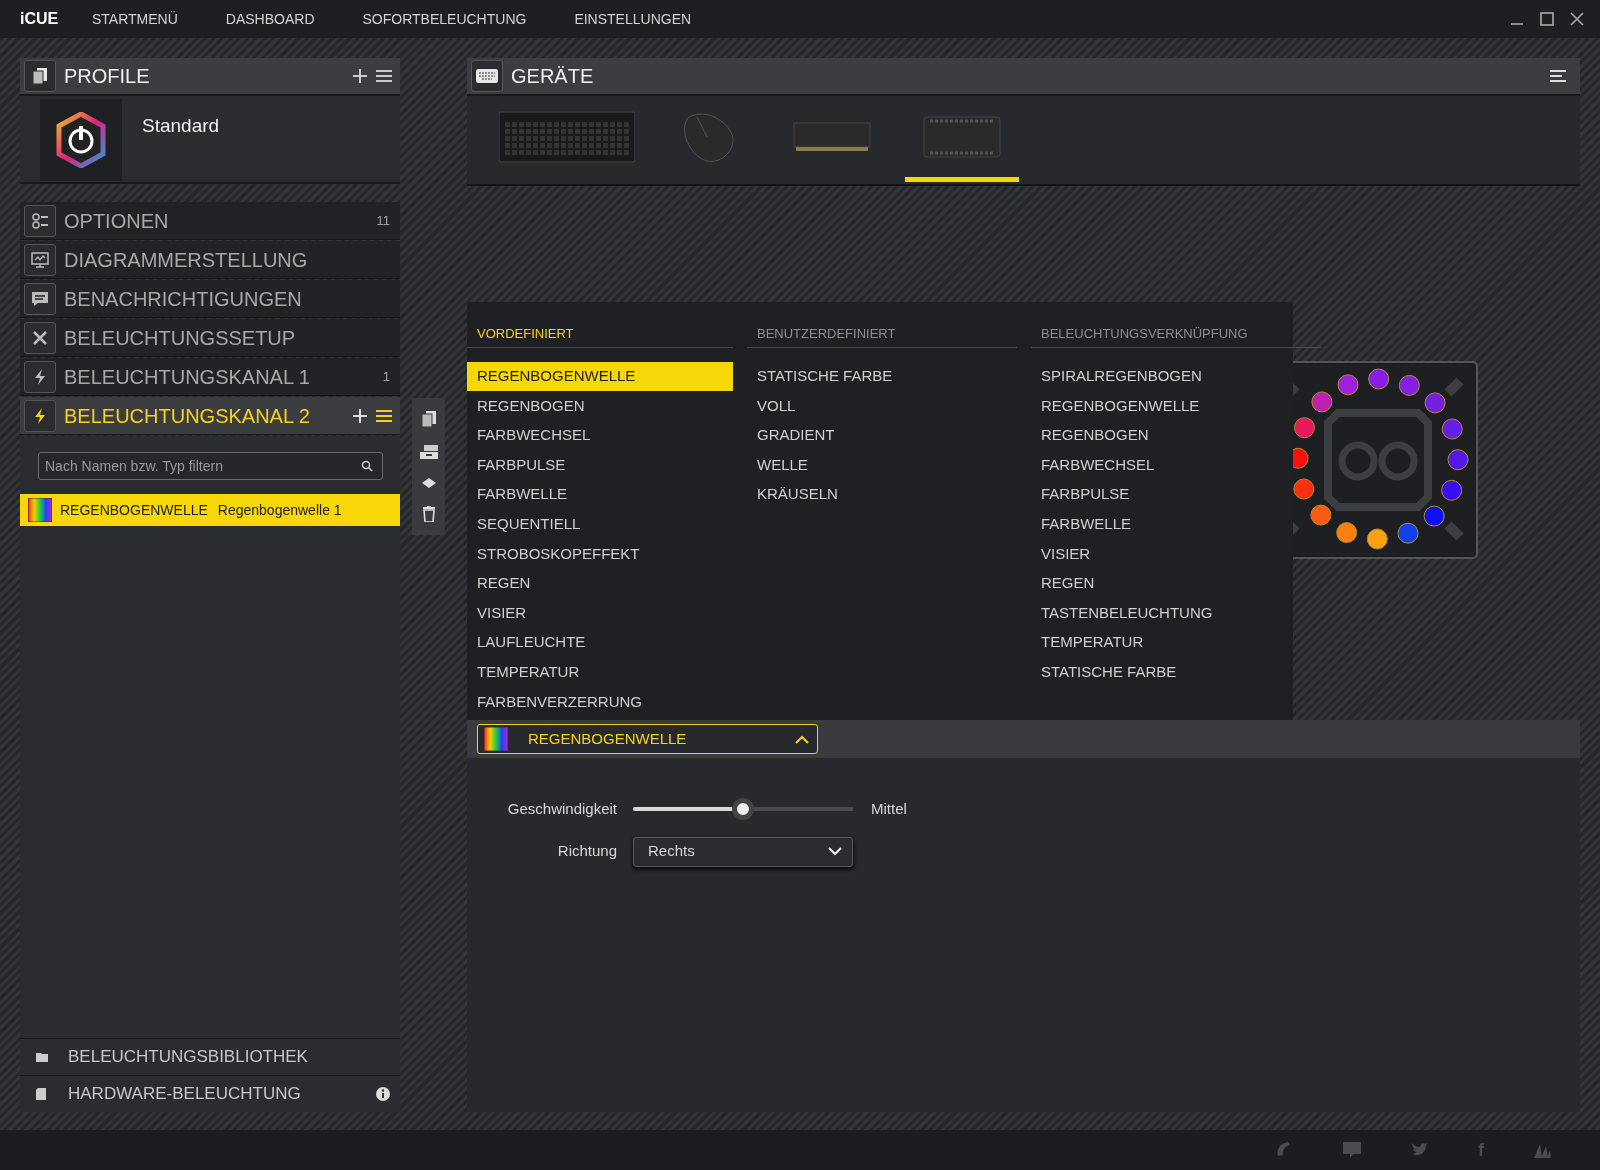  Describe the element at coordinates (428, 482) in the screenshot. I see `diamond-icon` at that location.